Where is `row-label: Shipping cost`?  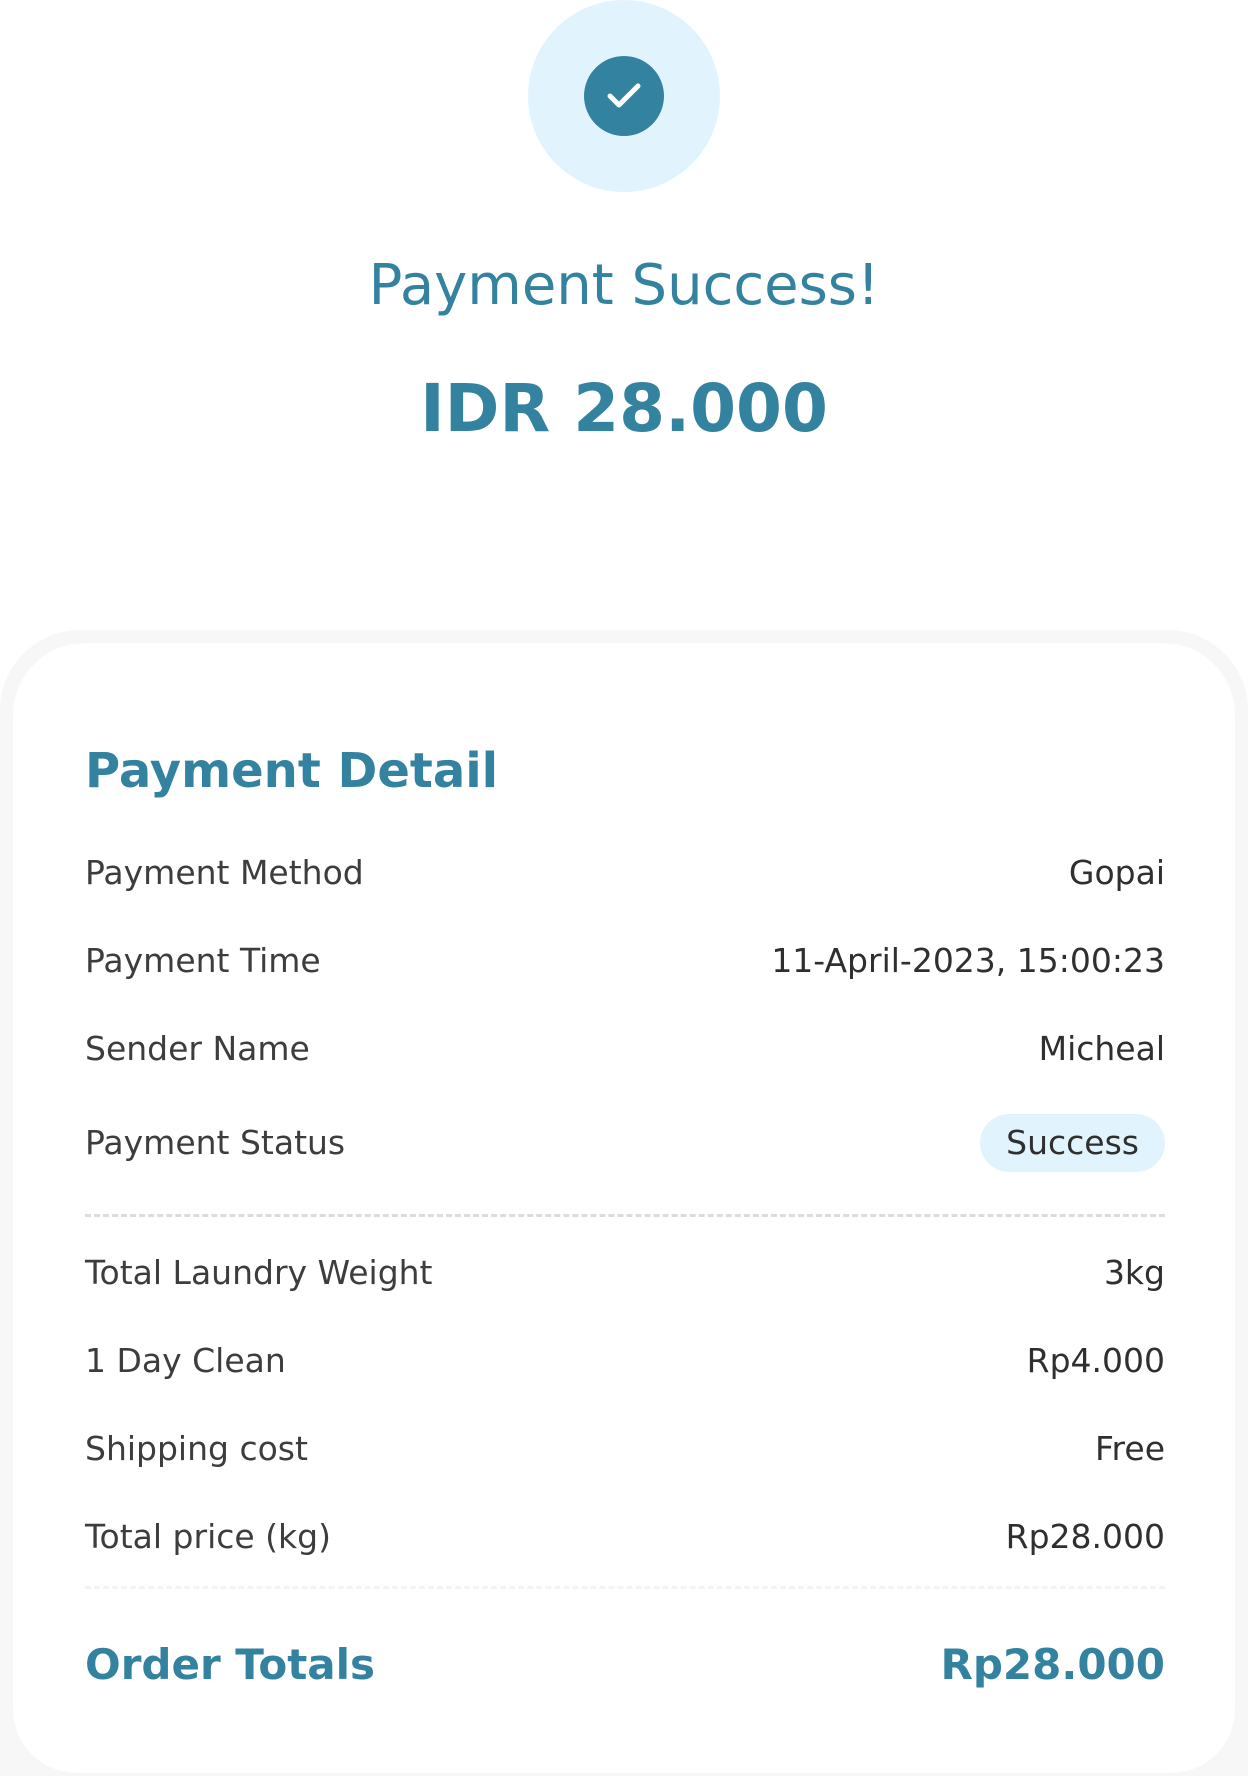
row-label: Shipping cost is located at coordinates (196, 1448).